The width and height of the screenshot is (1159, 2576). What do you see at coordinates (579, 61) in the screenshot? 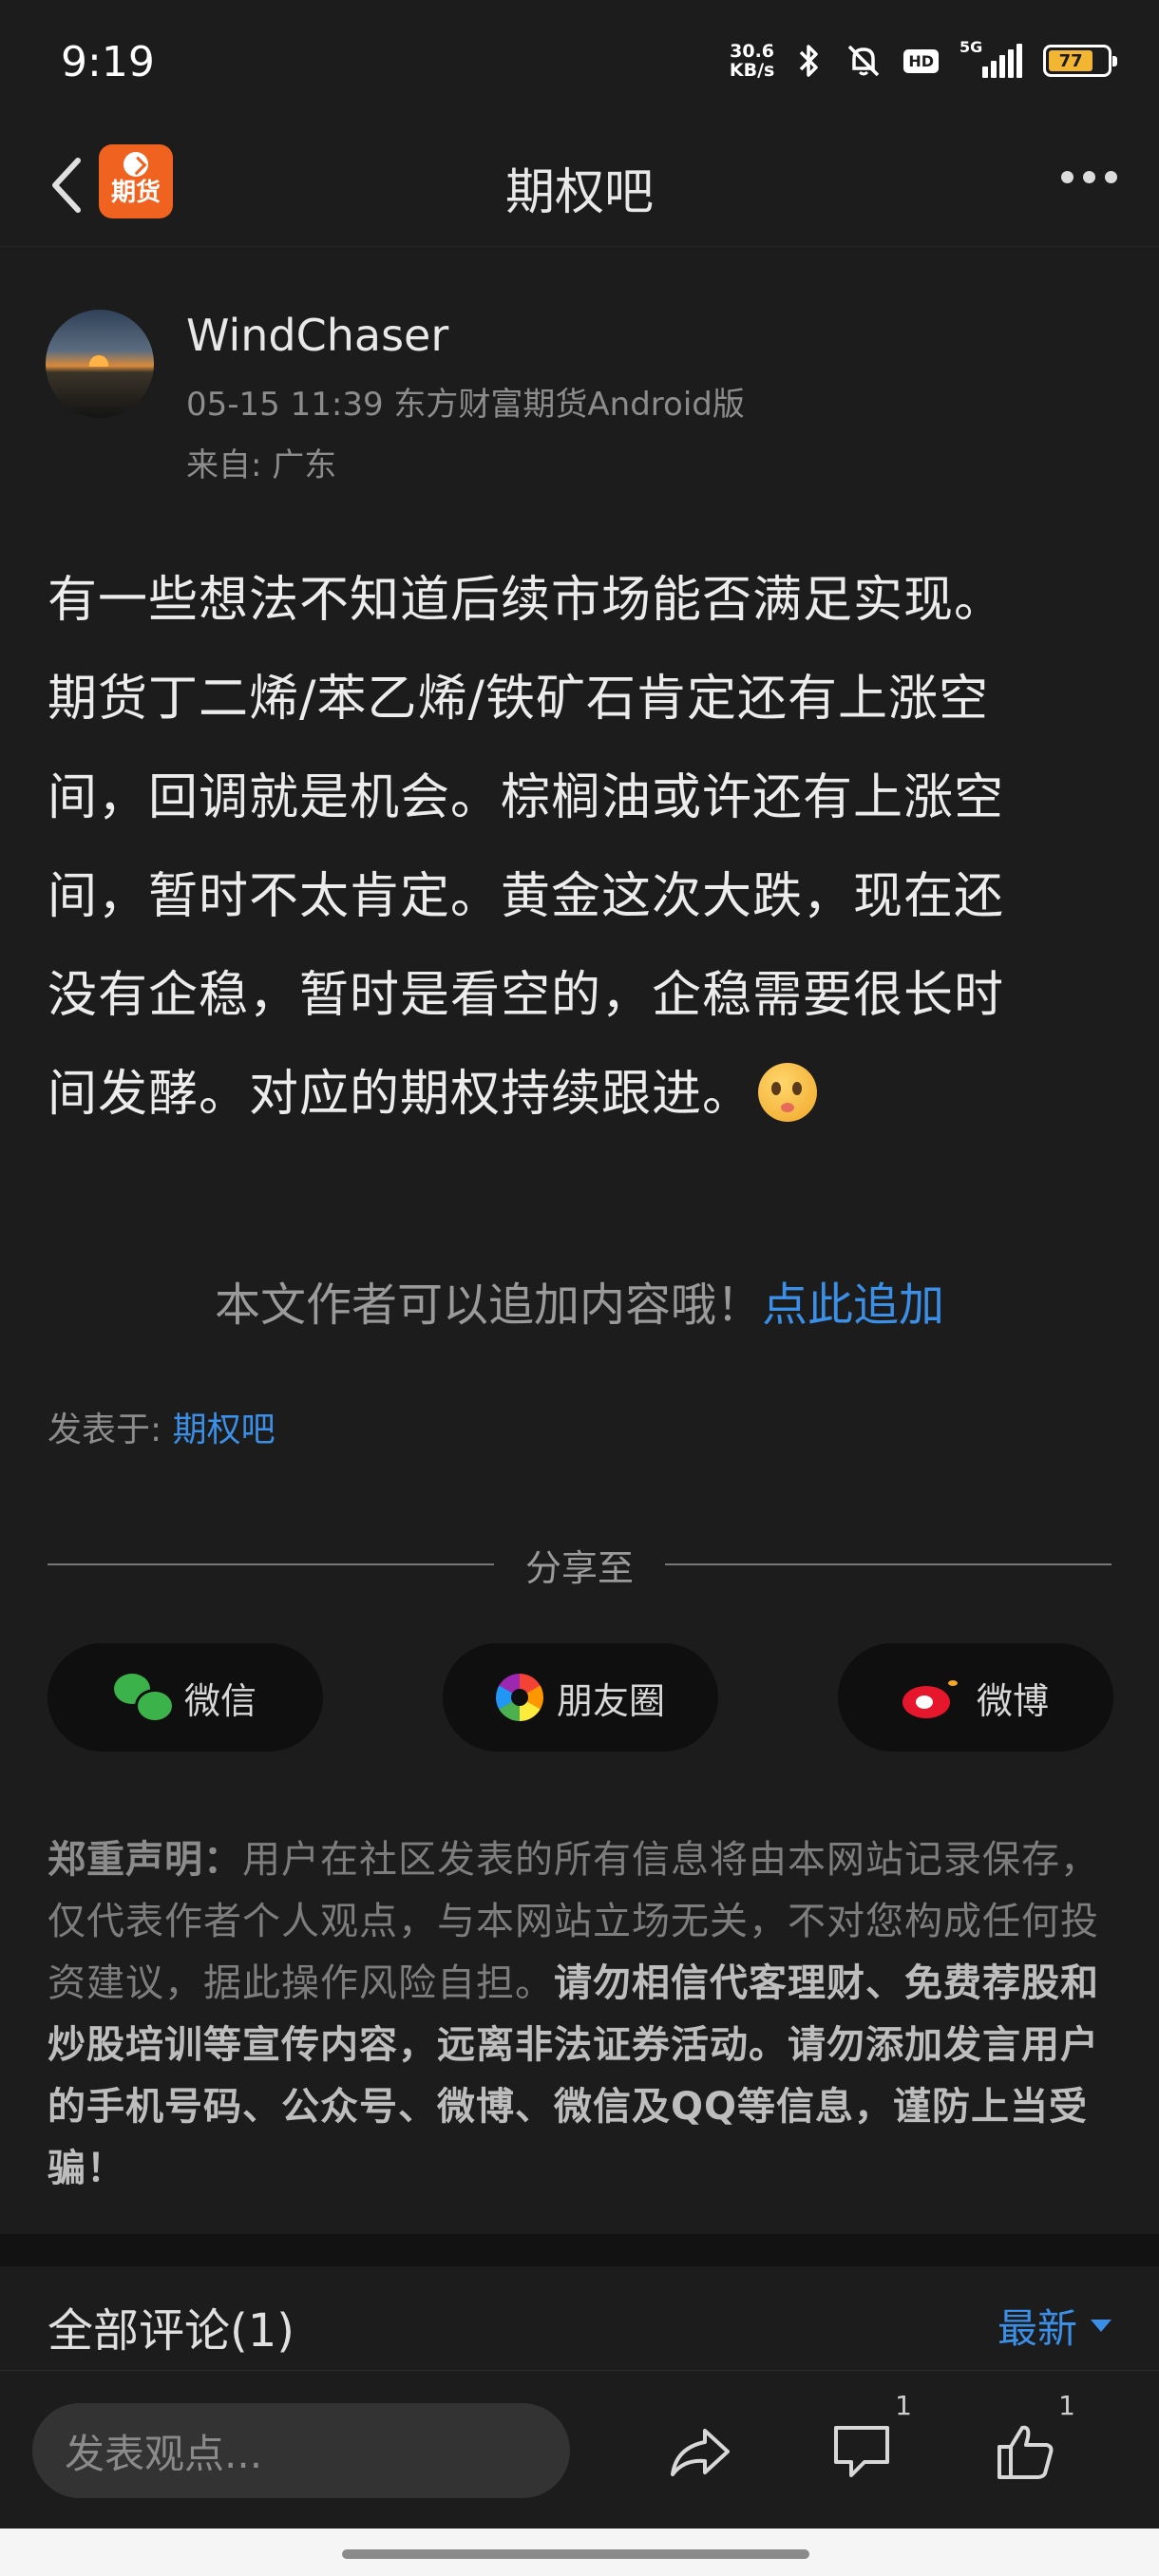
I see `status-bar: 9:19 30.6 KB/s HD 5G 77` at bounding box center [579, 61].